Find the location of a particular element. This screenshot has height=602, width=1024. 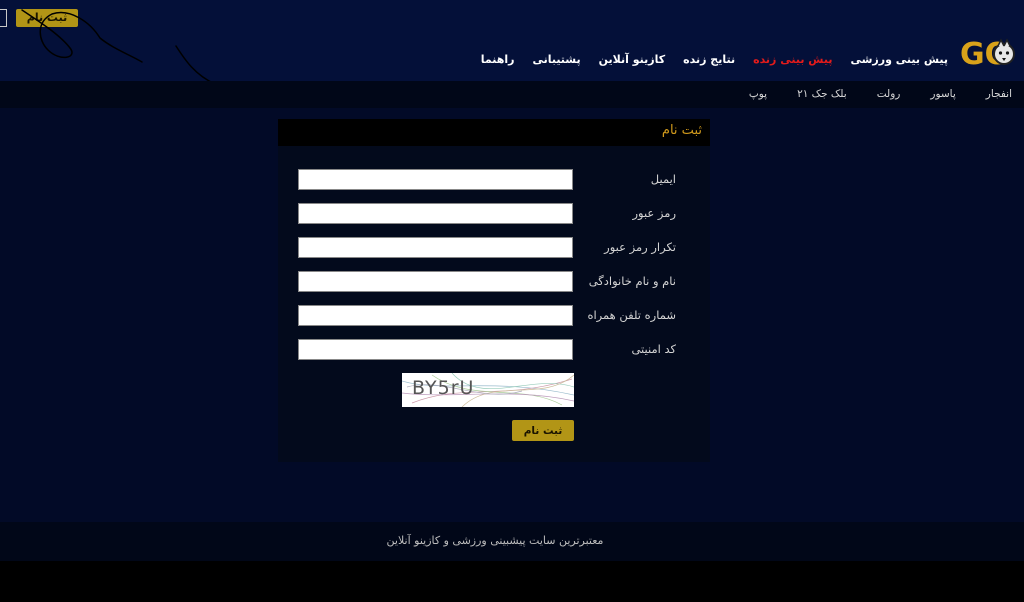

header-register-button: ثبت نام is located at coordinates (47, 18).